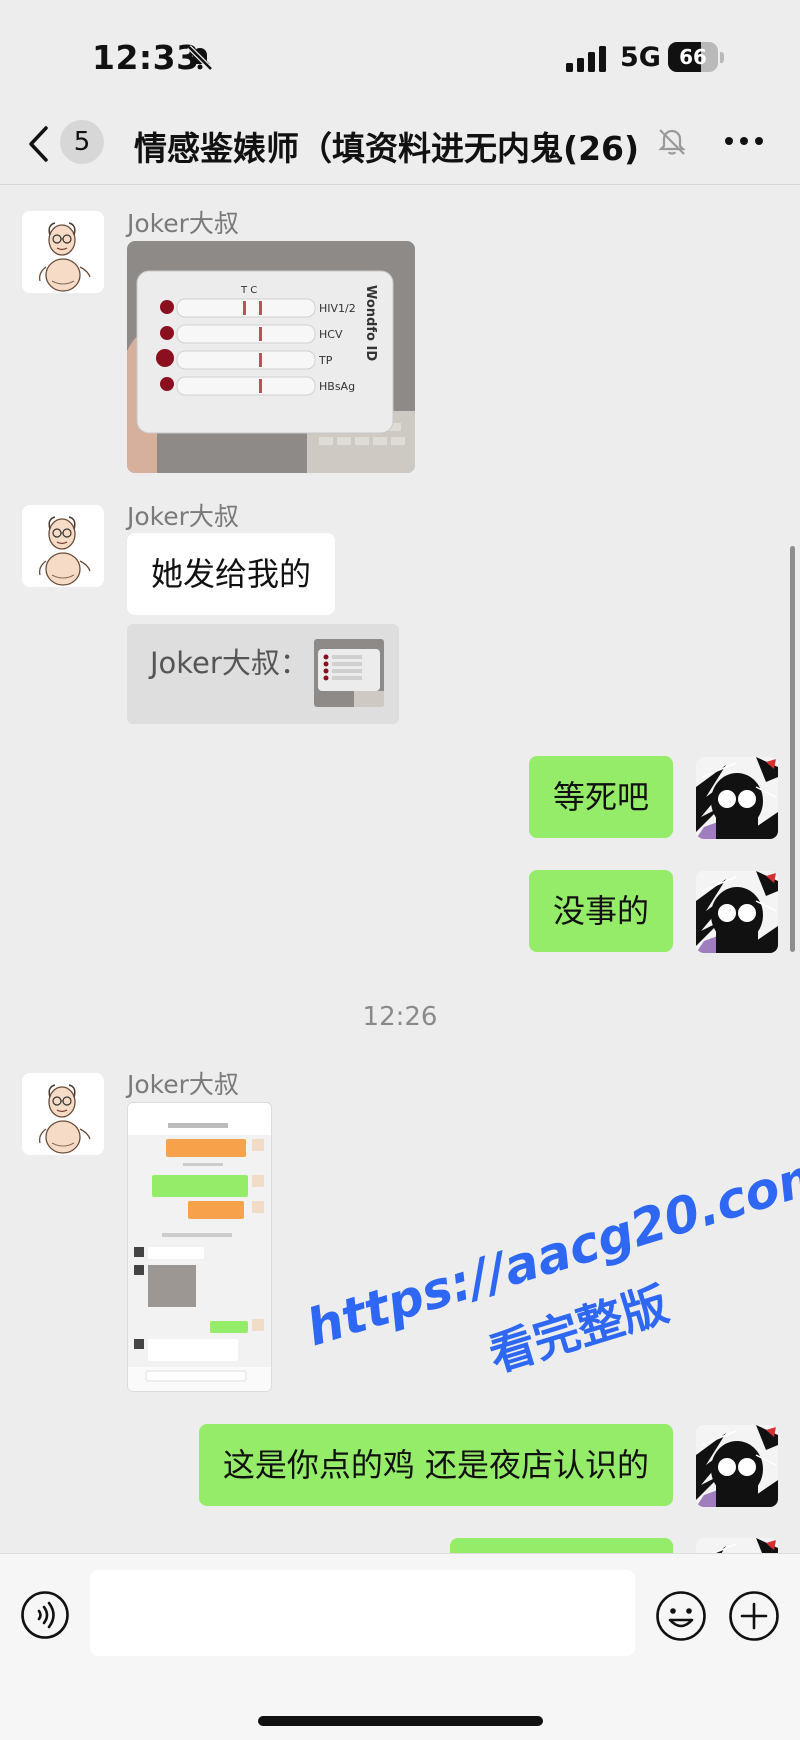 Image resolution: width=800 pixels, height=1740 pixels. Describe the element at coordinates (681, 1616) in the screenshot. I see `emoji-icon` at that location.